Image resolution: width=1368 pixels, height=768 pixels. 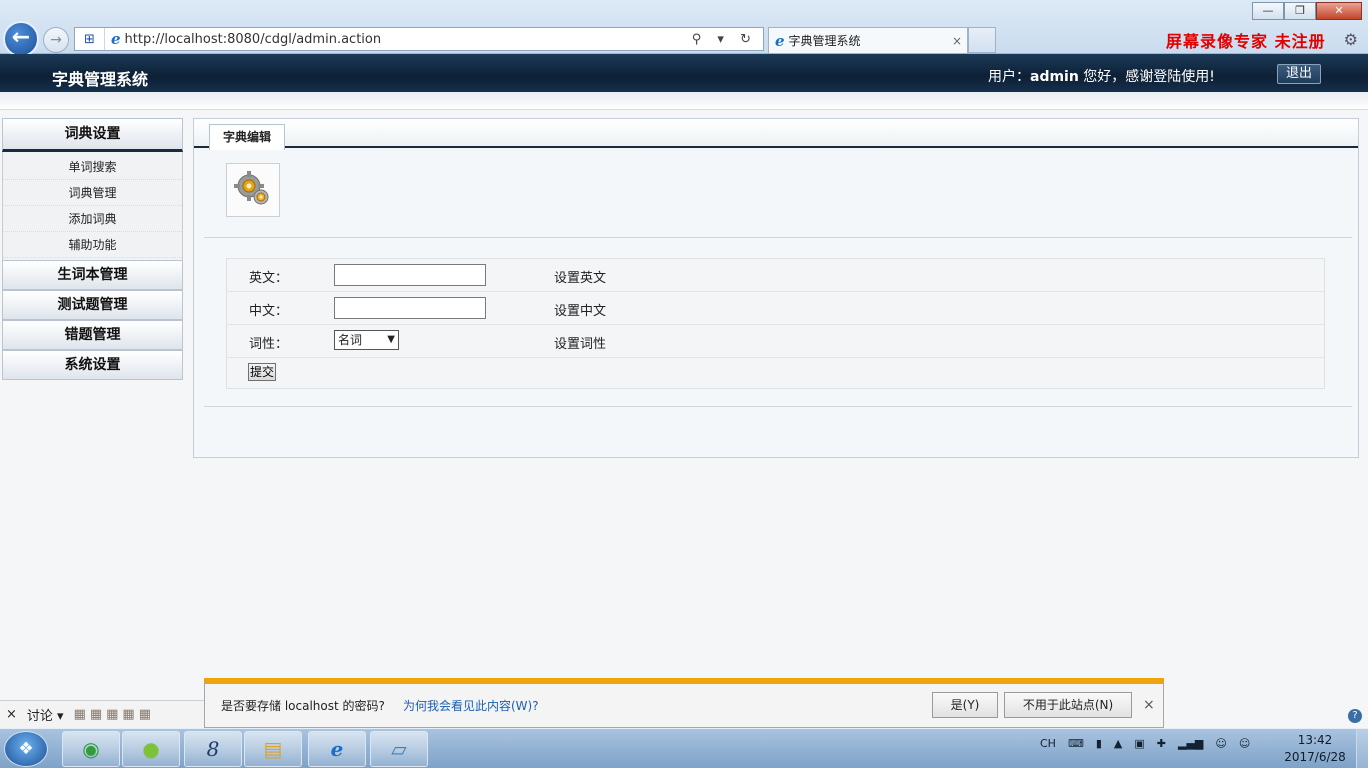 What do you see at coordinates (965, 705) in the screenshot?
I see `save-password-yes-button: 是(Y)` at bounding box center [965, 705].